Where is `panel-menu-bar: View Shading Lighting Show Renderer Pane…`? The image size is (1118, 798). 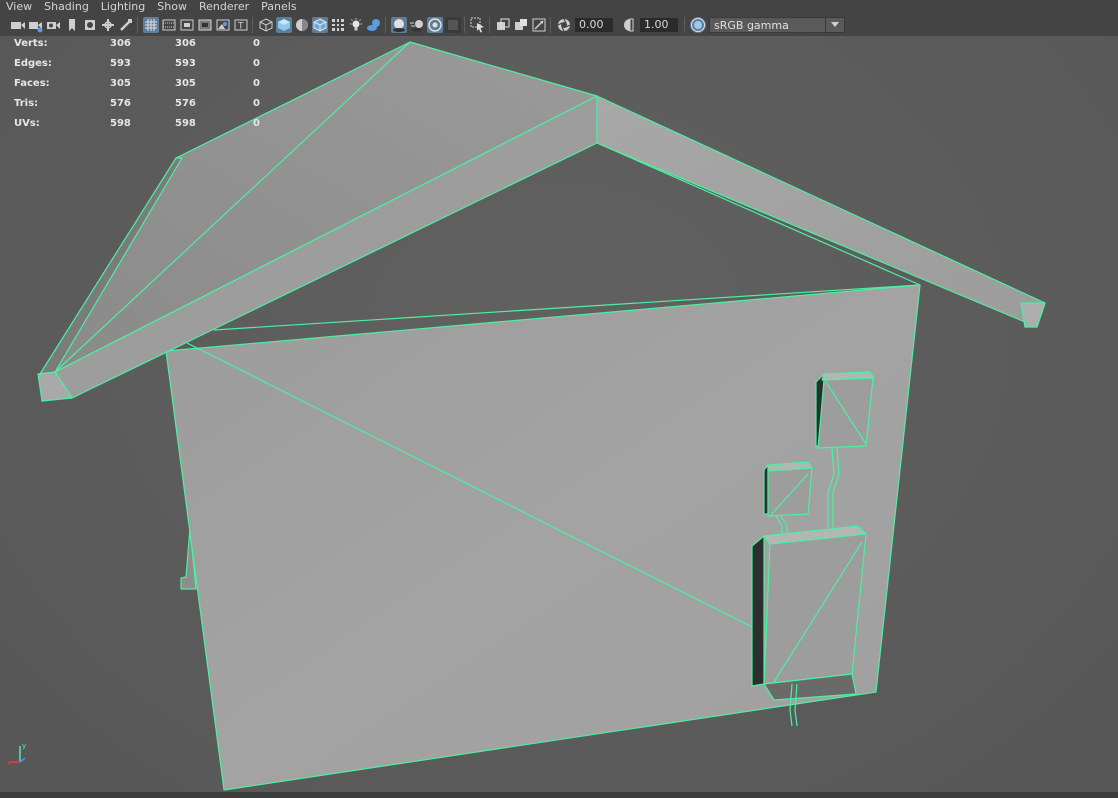
panel-menu-bar: View Shading Lighting Show Renderer Pane… is located at coordinates (559, 7).